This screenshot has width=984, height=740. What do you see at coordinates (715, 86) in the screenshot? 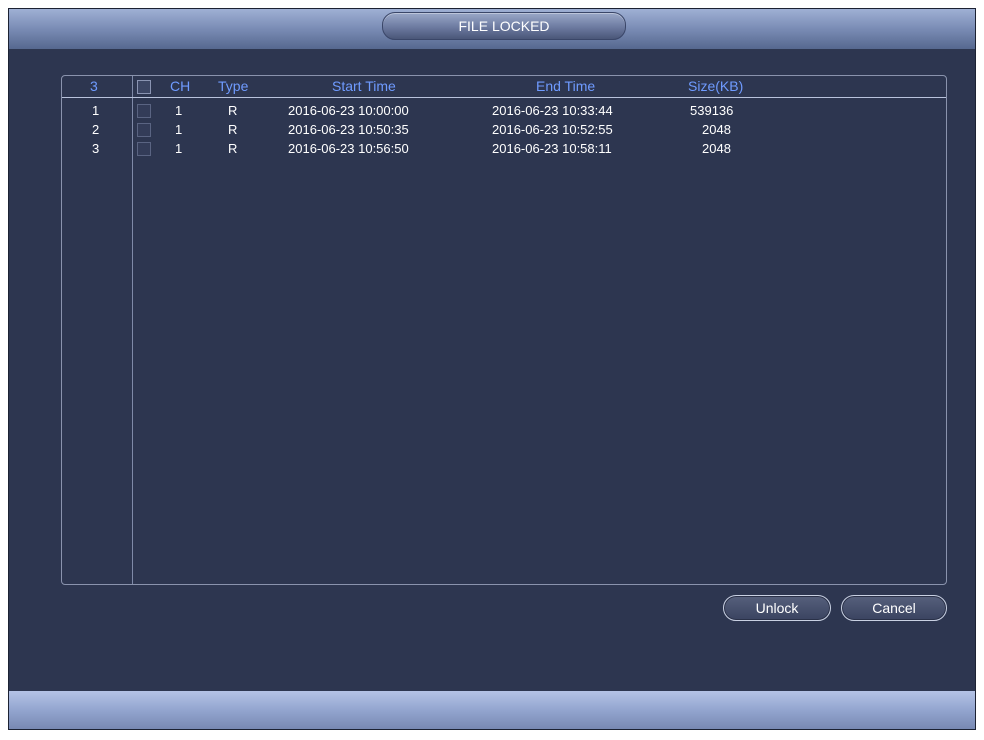
I see `header-size: Size(KB)` at bounding box center [715, 86].